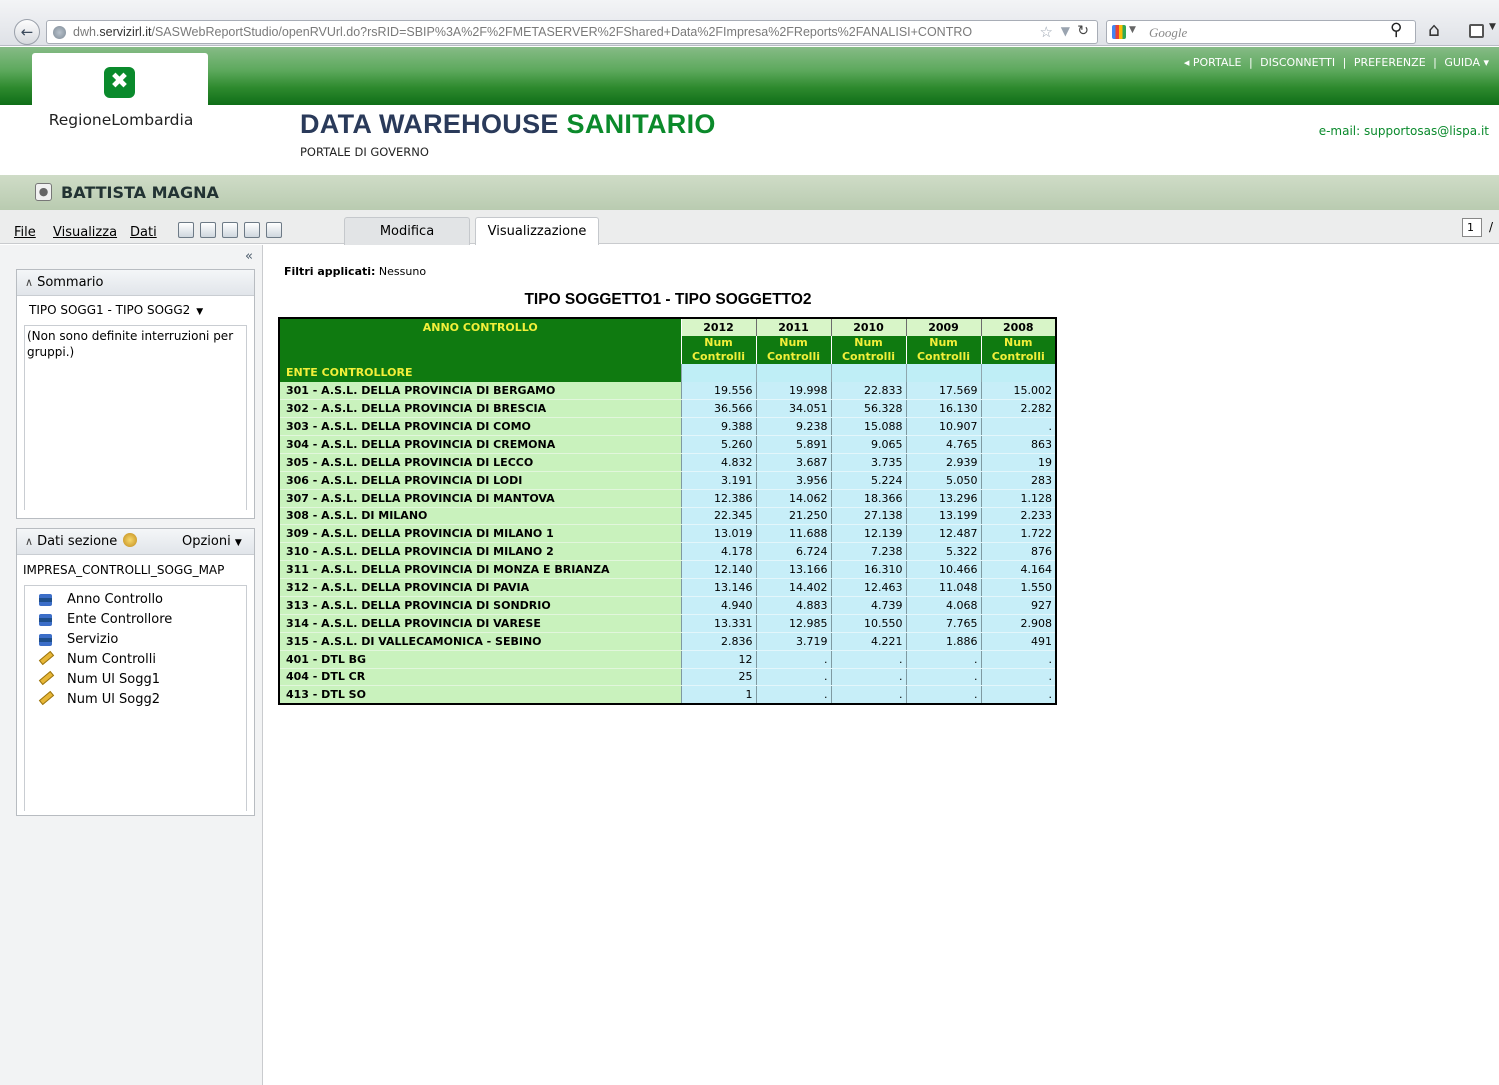  I want to click on row-label: 305 - A.S.L. DELLA PROVINCIA DI LECCO, so click(480, 462).